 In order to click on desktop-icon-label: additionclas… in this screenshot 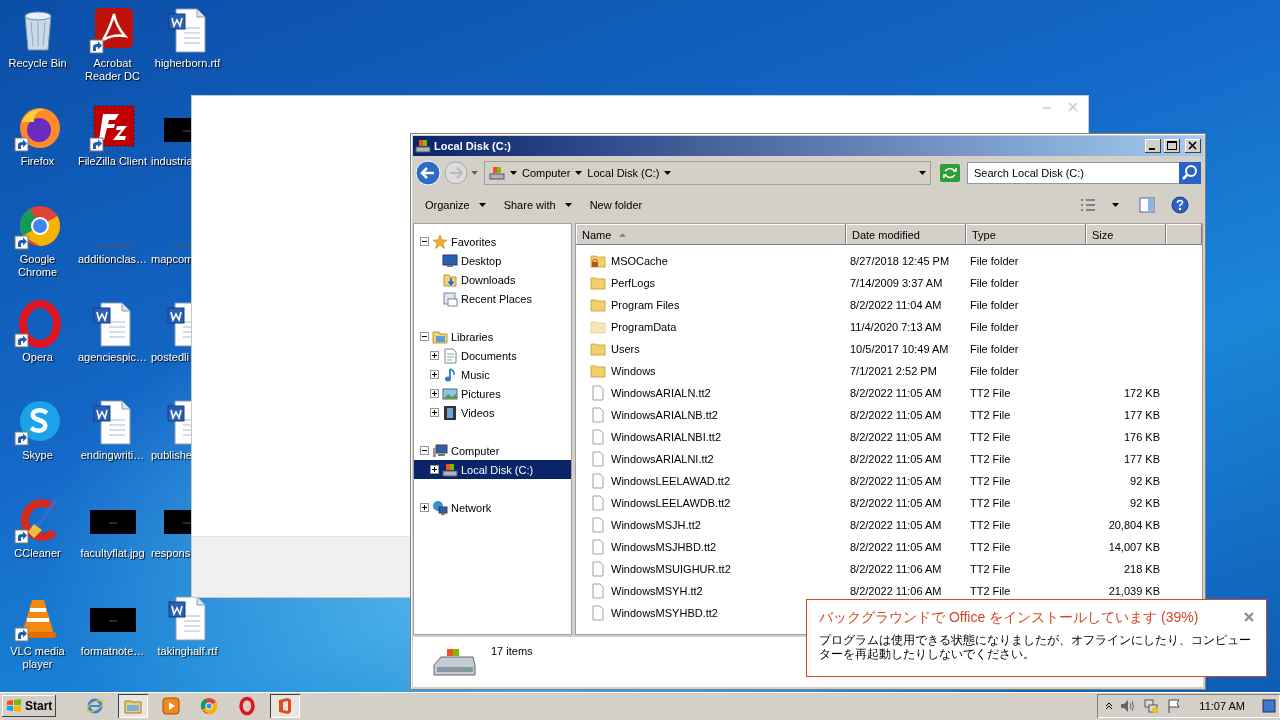, I will do `click(112, 259)`.